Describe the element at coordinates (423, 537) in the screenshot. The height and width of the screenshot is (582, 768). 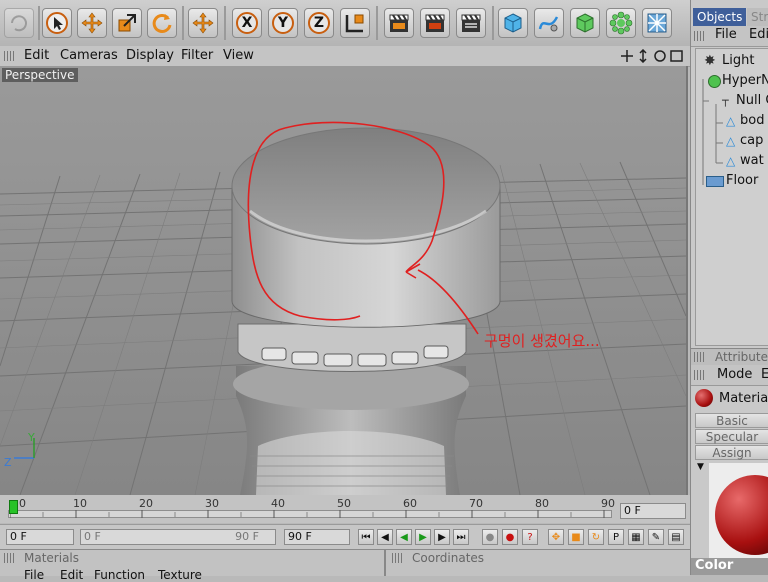
I see `play-button: ▶` at that location.